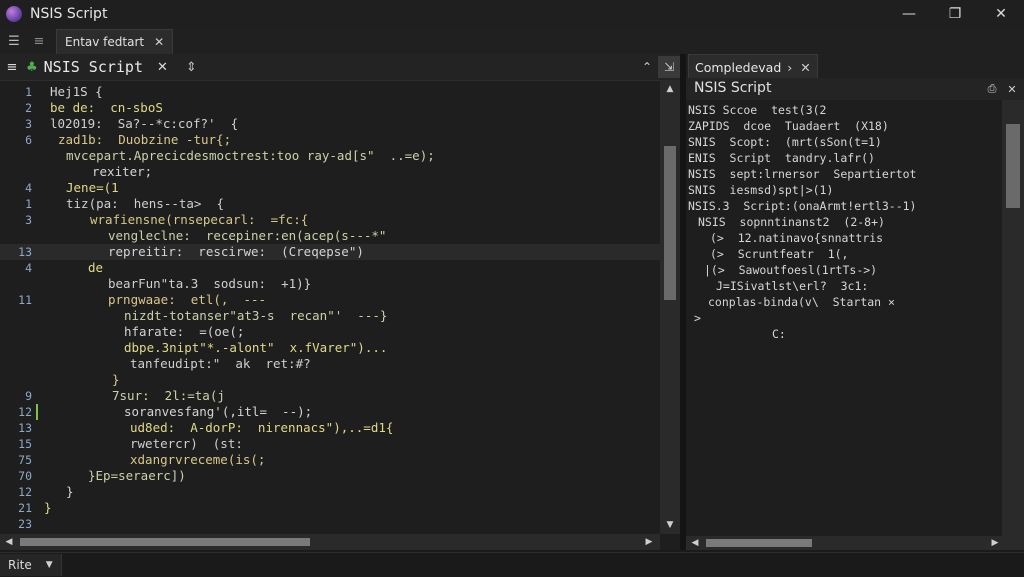  Describe the element at coordinates (330, 396) in the screenshot. I see `code-line: 9 7sur: 2l:=ta(j` at that location.